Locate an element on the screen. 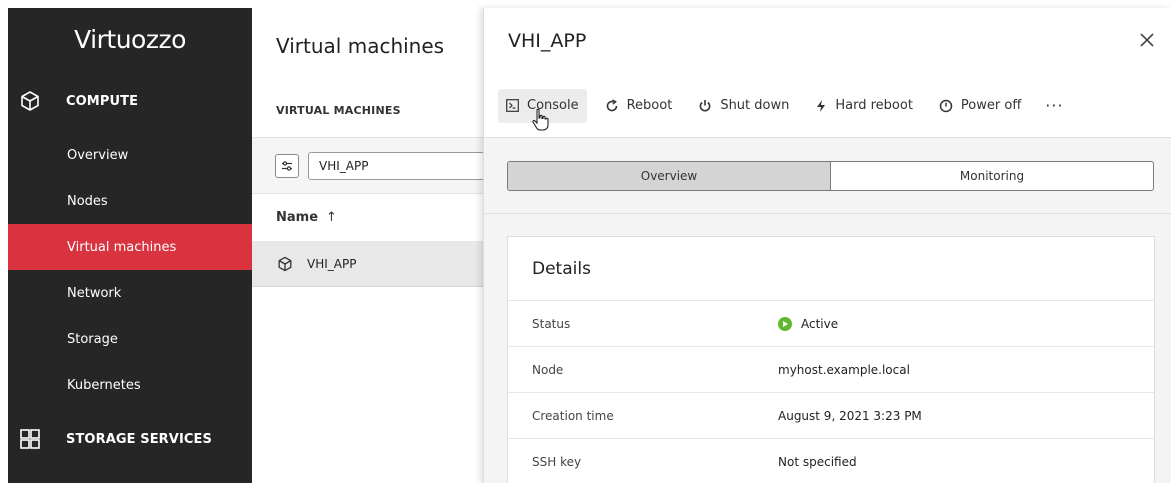 The height and width of the screenshot is (483, 1171). detail-key: Status is located at coordinates (551, 323).